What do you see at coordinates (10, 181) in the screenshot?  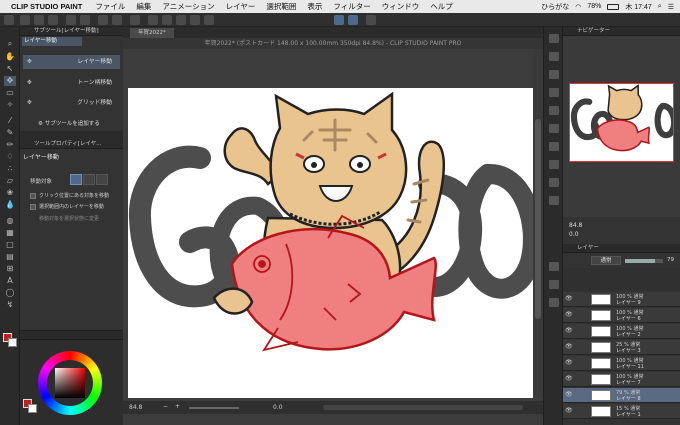 I see `eraser-tool-icon: ▱` at bounding box center [10, 181].